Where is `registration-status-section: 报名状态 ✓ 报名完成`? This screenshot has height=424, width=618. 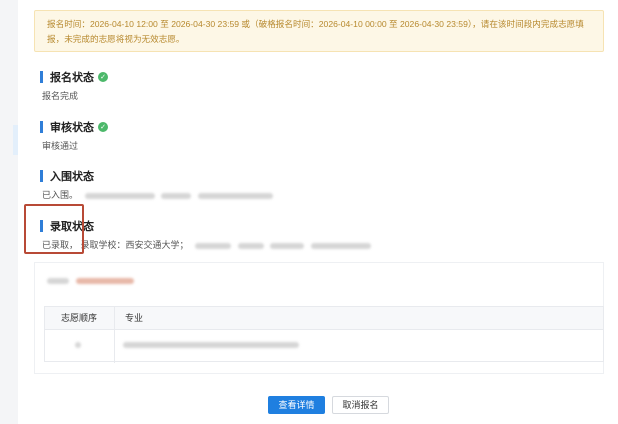 registration-status-section: 报名状态 ✓ 报名完成 is located at coordinates (74, 85).